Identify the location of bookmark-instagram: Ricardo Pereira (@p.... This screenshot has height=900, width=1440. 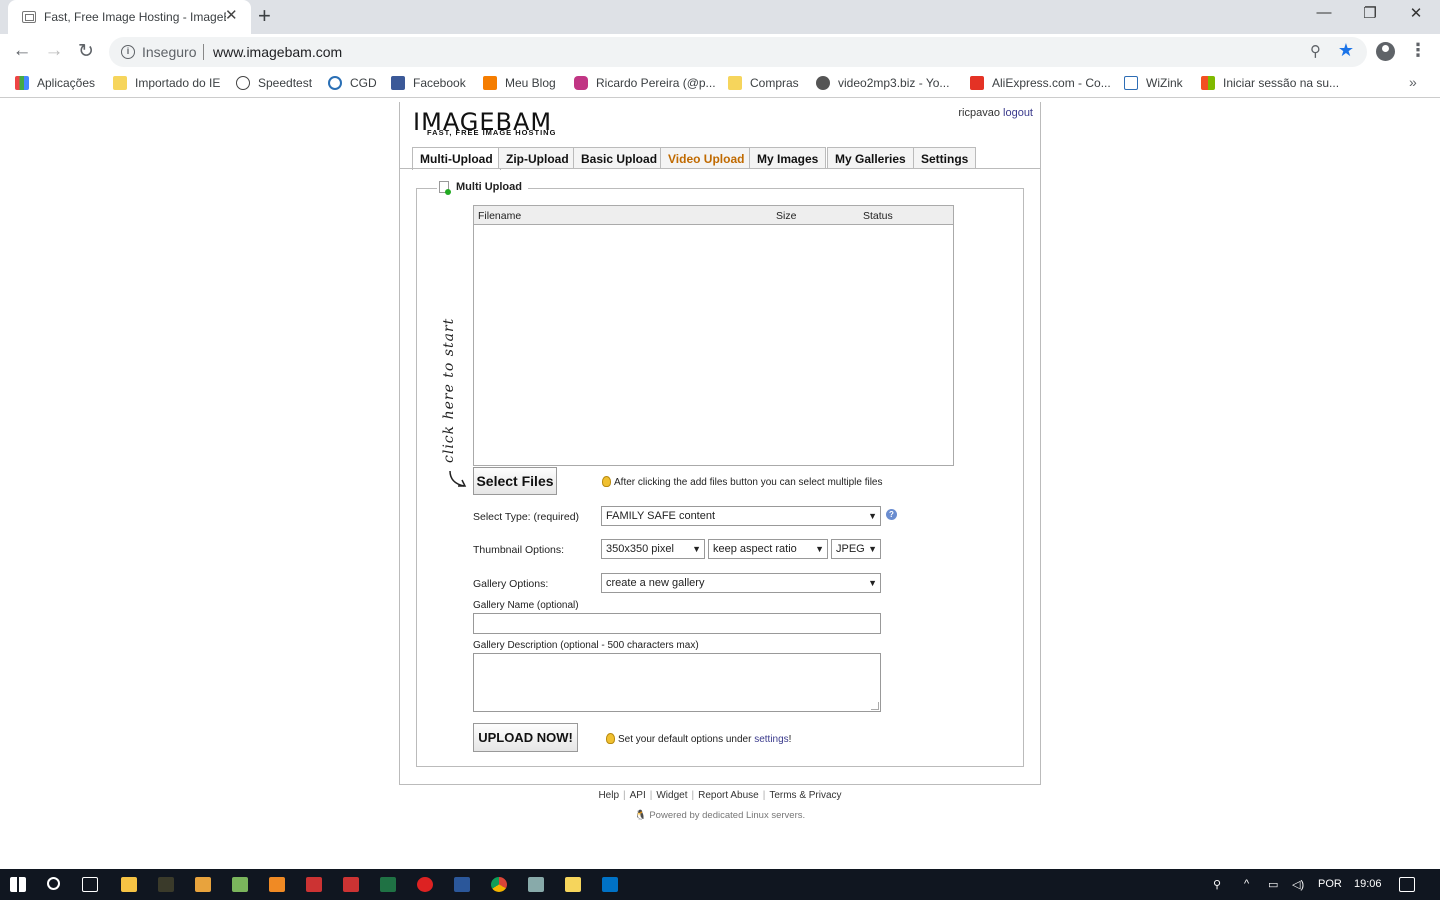
(645, 83).